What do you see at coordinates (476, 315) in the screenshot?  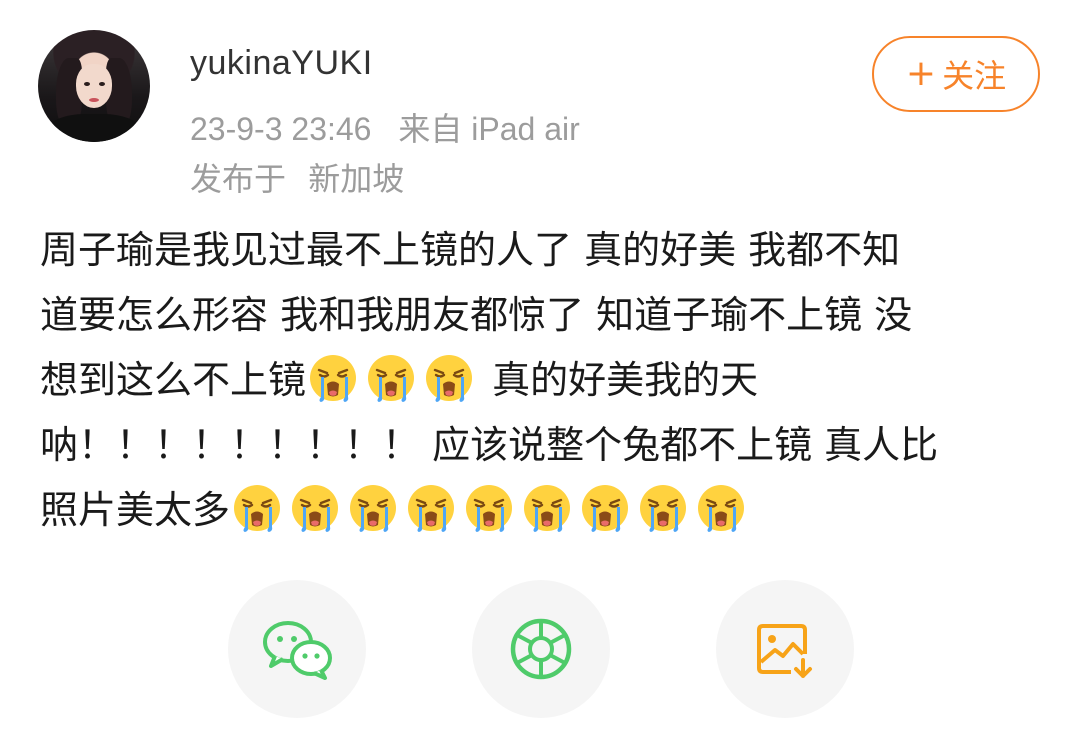 I see `post-line-text: 道要怎么形容 我和我朋友都惊了 知道子瑜不上镜 没` at bounding box center [476, 315].